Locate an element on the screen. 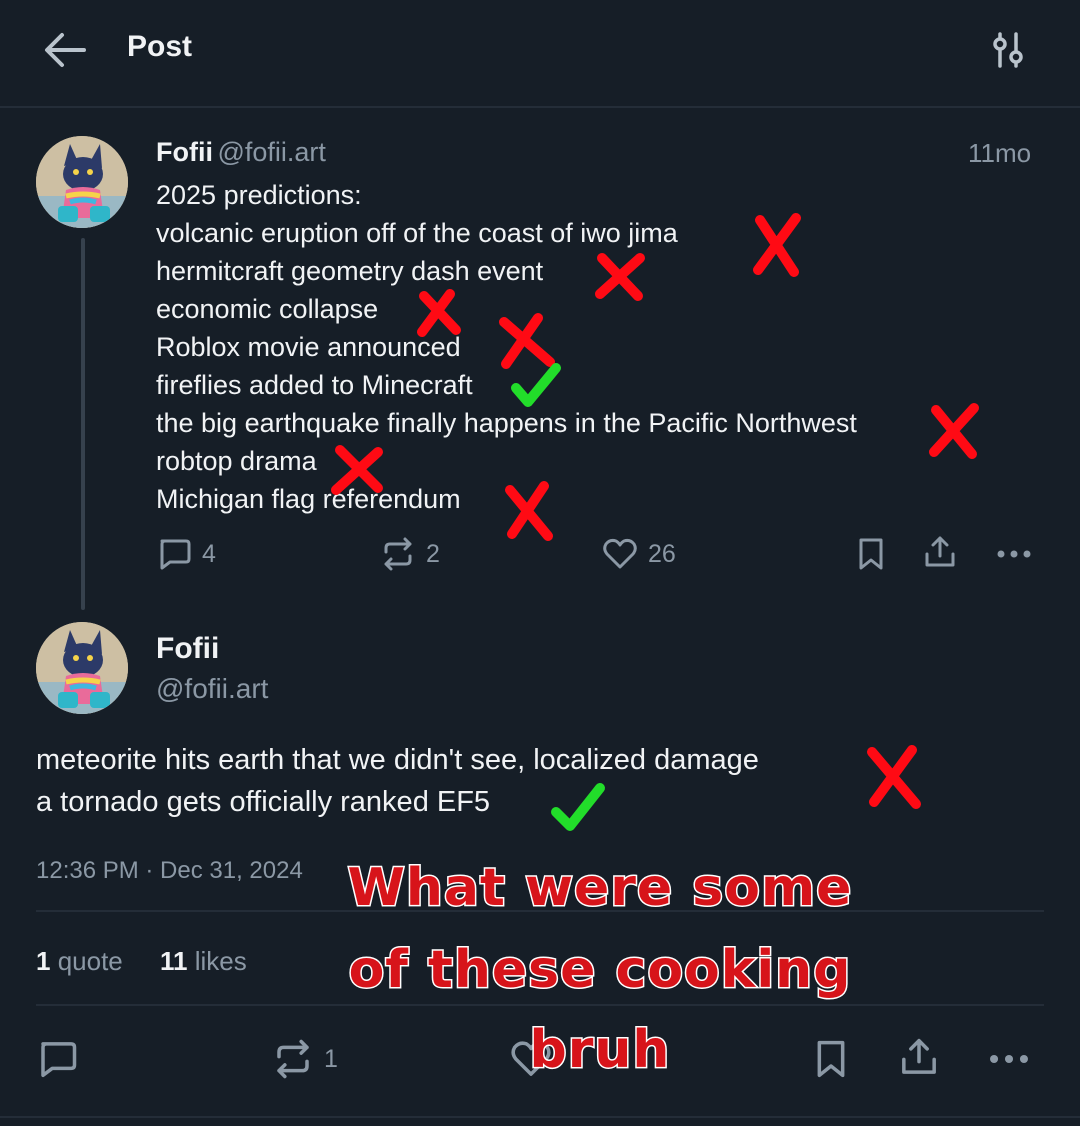  reply-button: 4 is located at coordinates (186, 554).